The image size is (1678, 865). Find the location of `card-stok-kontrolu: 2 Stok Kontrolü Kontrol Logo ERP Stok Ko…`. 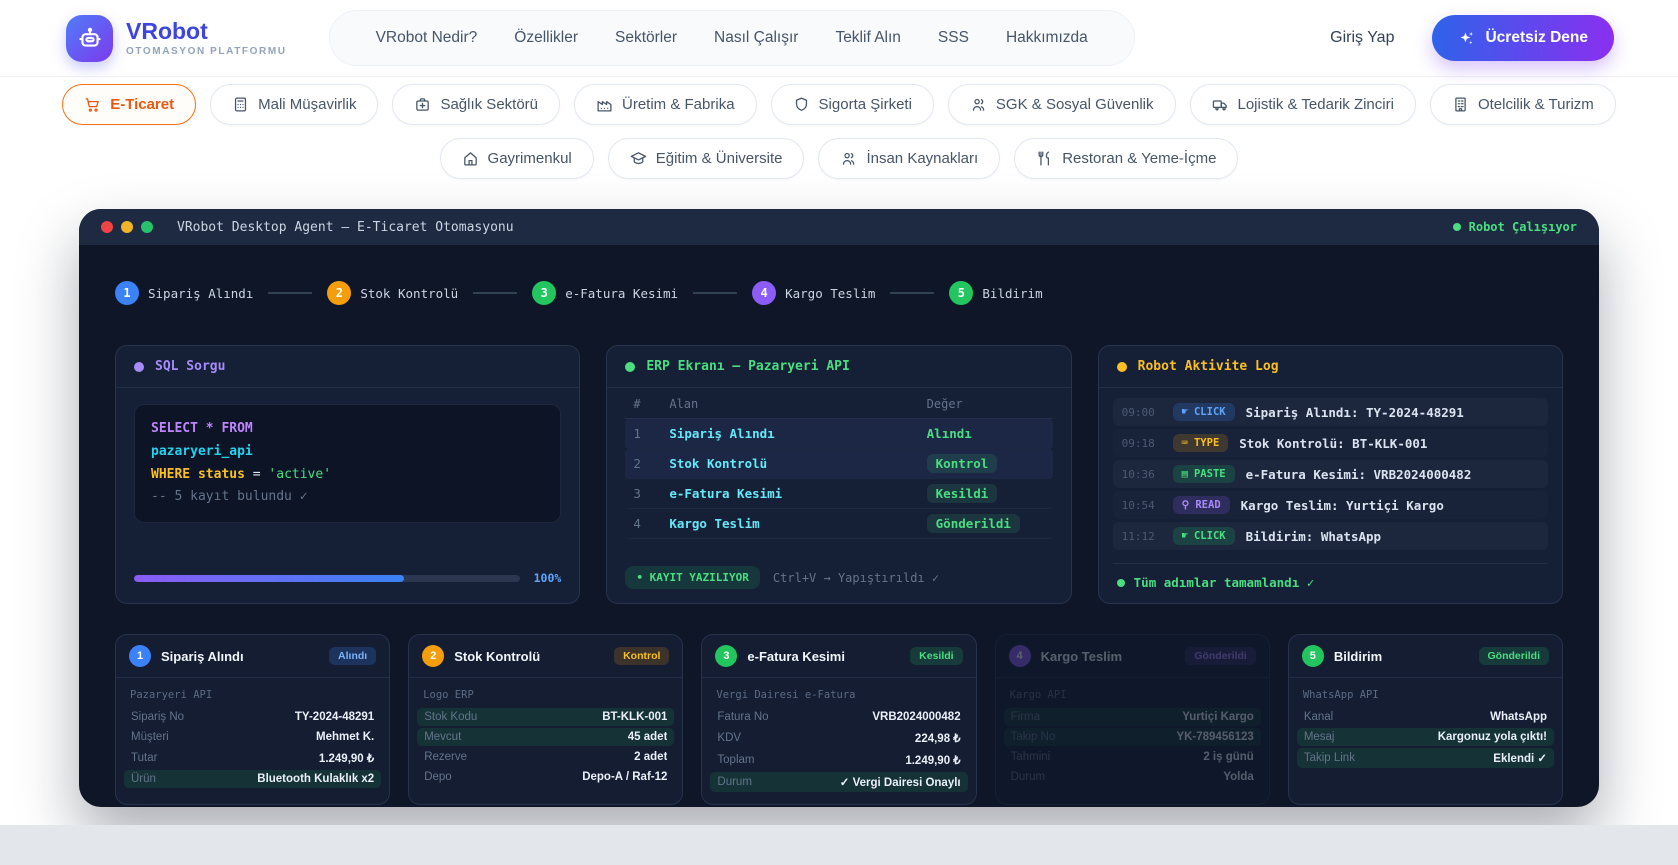

card-stok-kontrolu: 2 Stok Kontrolü Kontrol Logo ERP Stok Ko… is located at coordinates (546, 719).